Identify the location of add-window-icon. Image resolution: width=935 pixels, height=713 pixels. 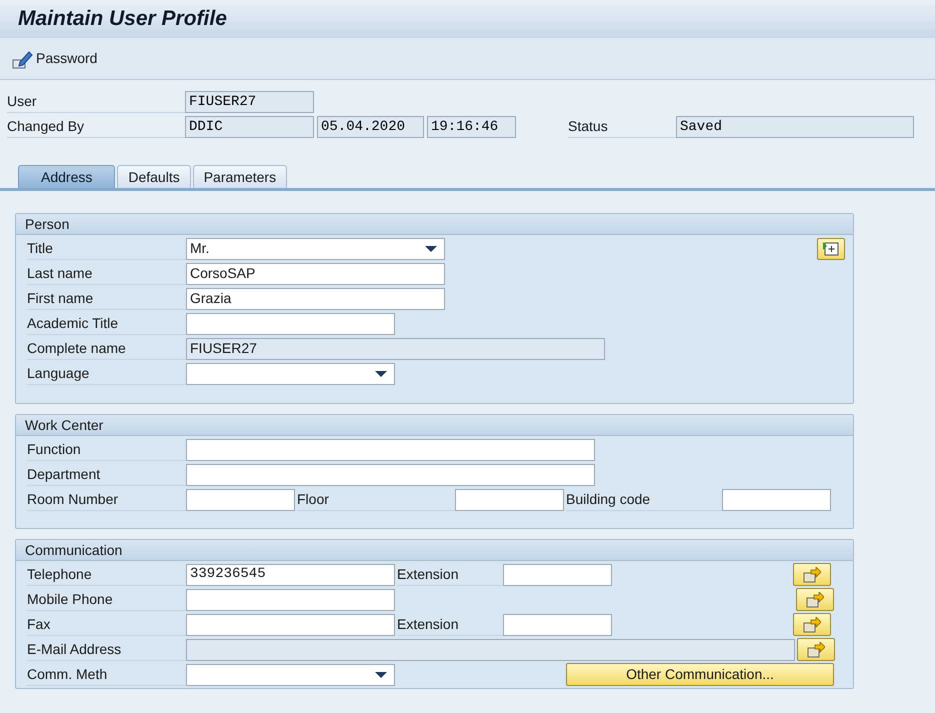
(831, 248).